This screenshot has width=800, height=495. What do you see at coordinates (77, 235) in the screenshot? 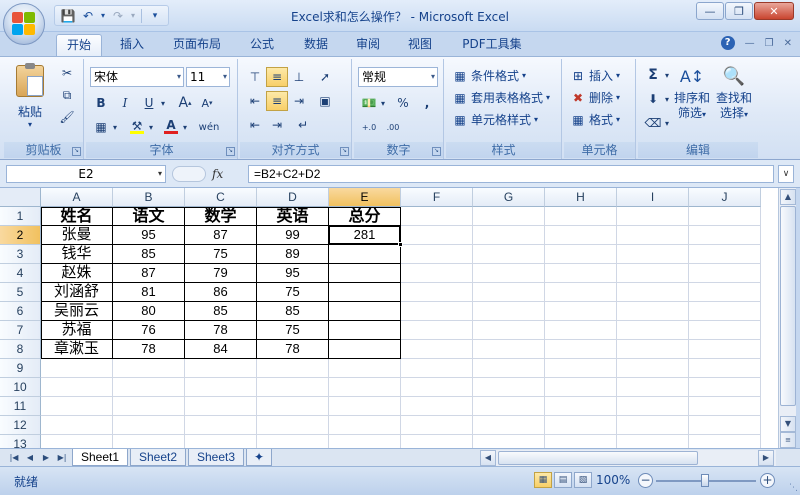
I see `student-name-cell: 张曼` at bounding box center [77, 235].